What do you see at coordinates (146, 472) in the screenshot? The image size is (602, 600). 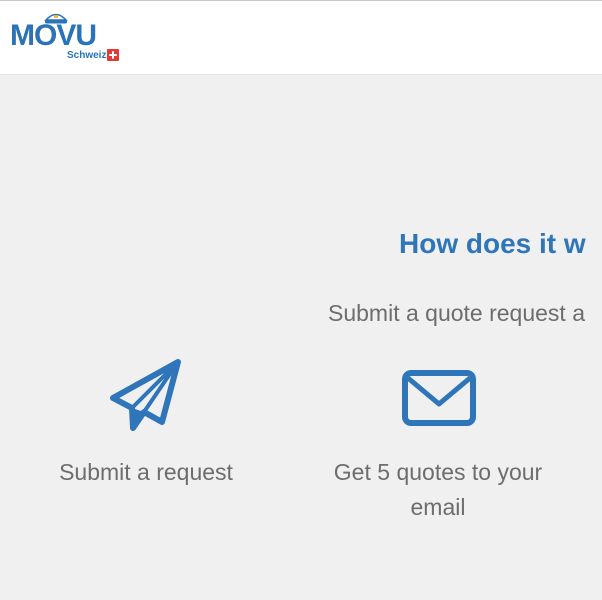 I see `step-submit-request: Submit a request` at bounding box center [146, 472].